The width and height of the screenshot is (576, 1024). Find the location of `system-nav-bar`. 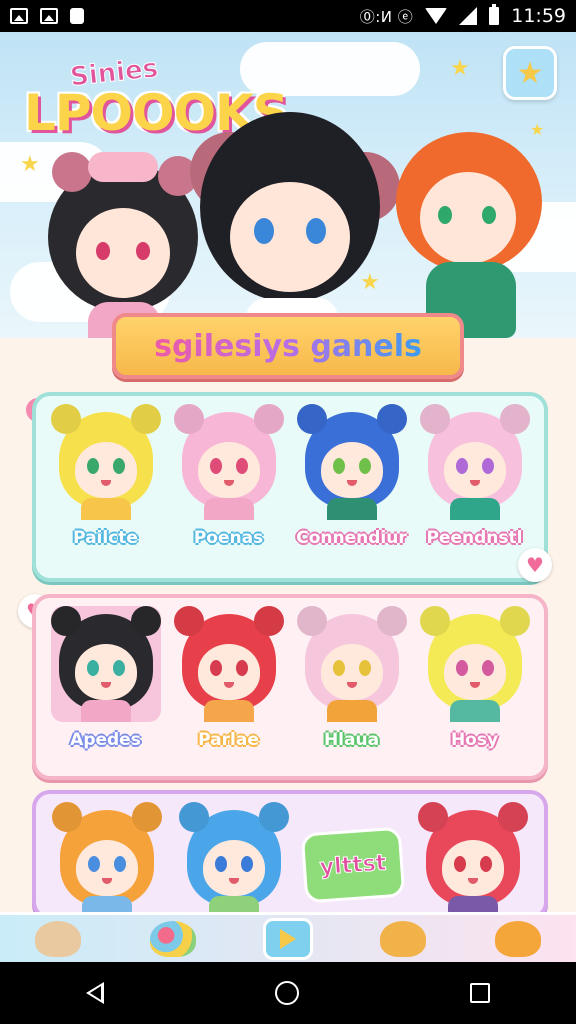

system-nav-bar is located at coordinates (288, 993).